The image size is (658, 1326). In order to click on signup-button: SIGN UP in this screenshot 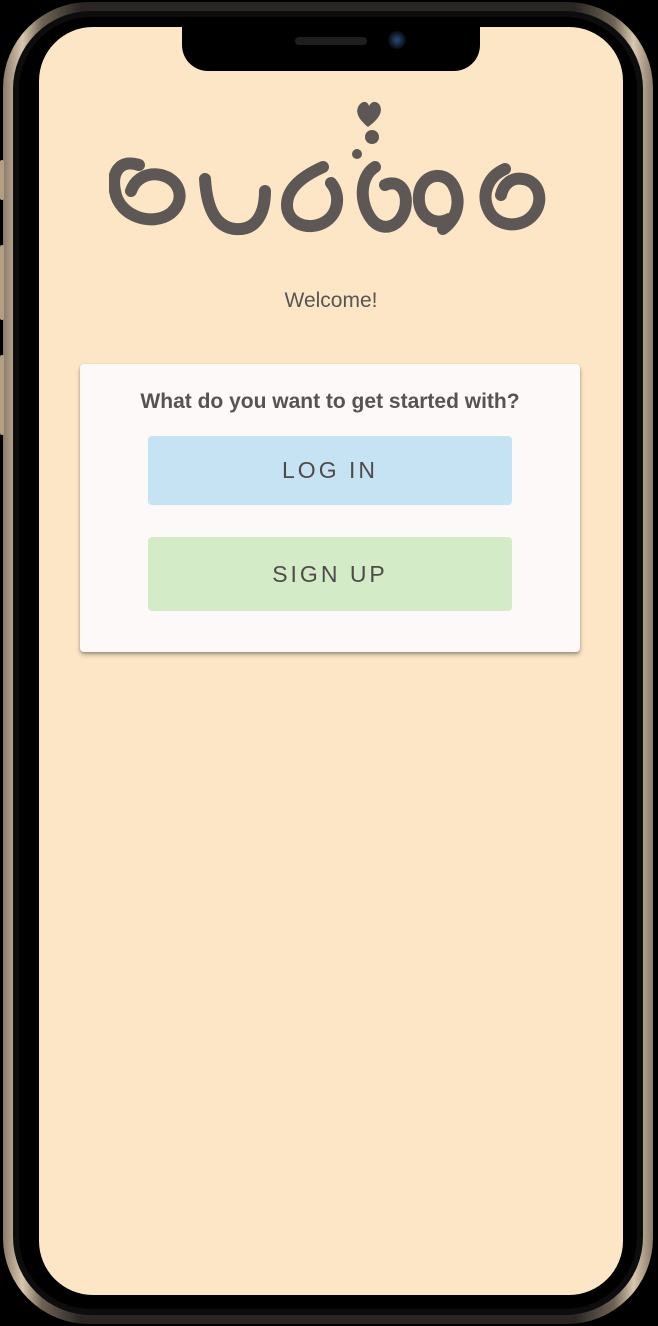, I will do `click(330, 574)`.